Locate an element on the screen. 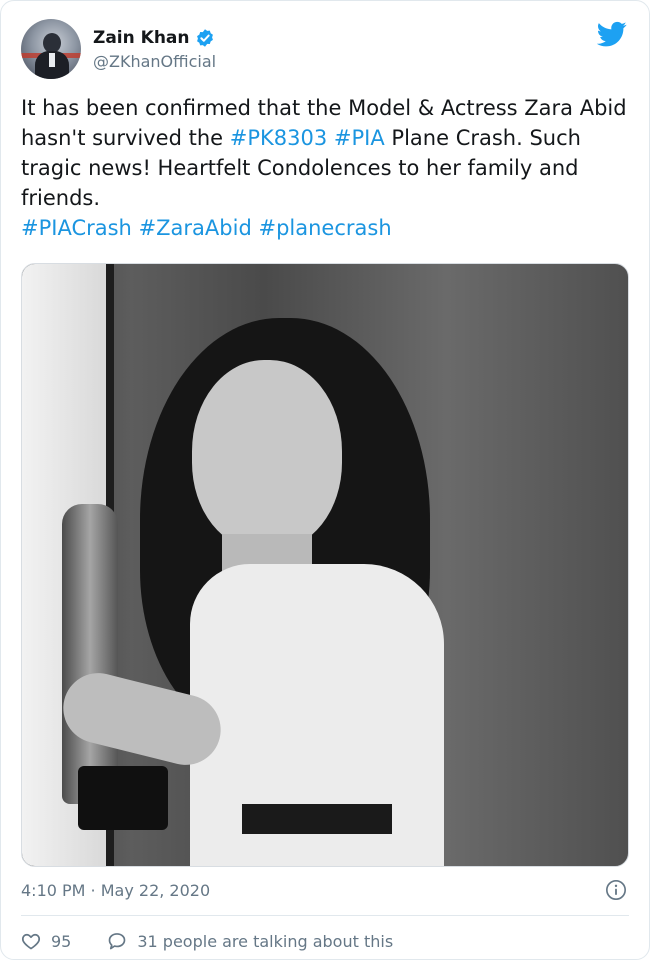 This screenshot has height=960, width=650. author-info: Zain Khan @ZKhanOfficial is located at coordinates (154, 49).